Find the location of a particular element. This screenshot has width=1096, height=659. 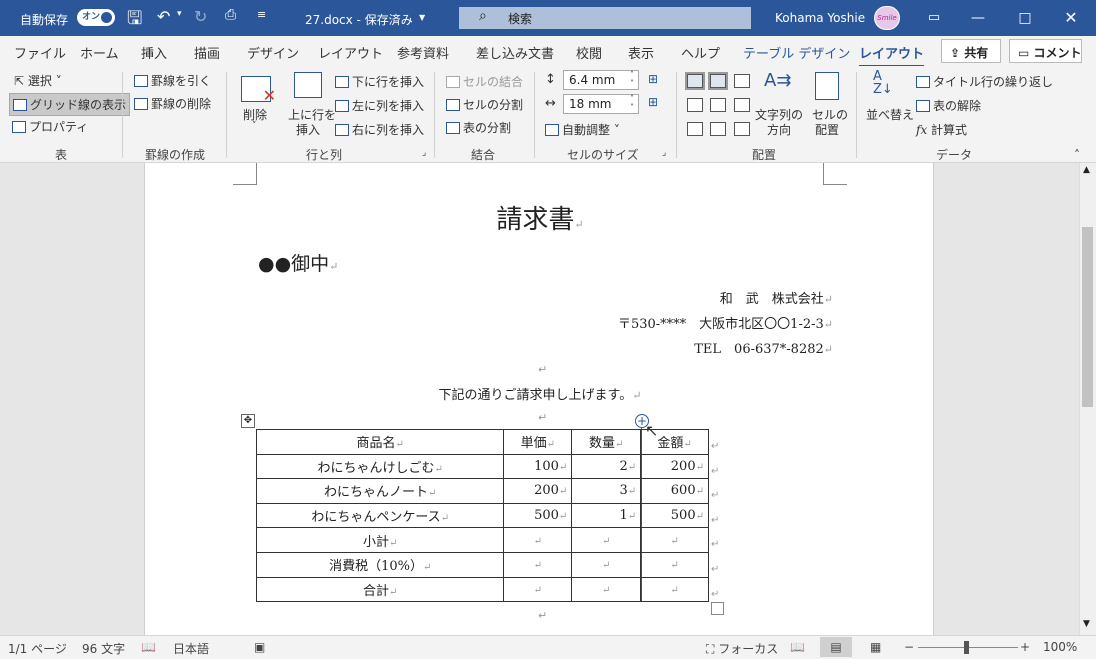

insert-right-button: 右に列を挿入 is located at coordinates (379, 129).